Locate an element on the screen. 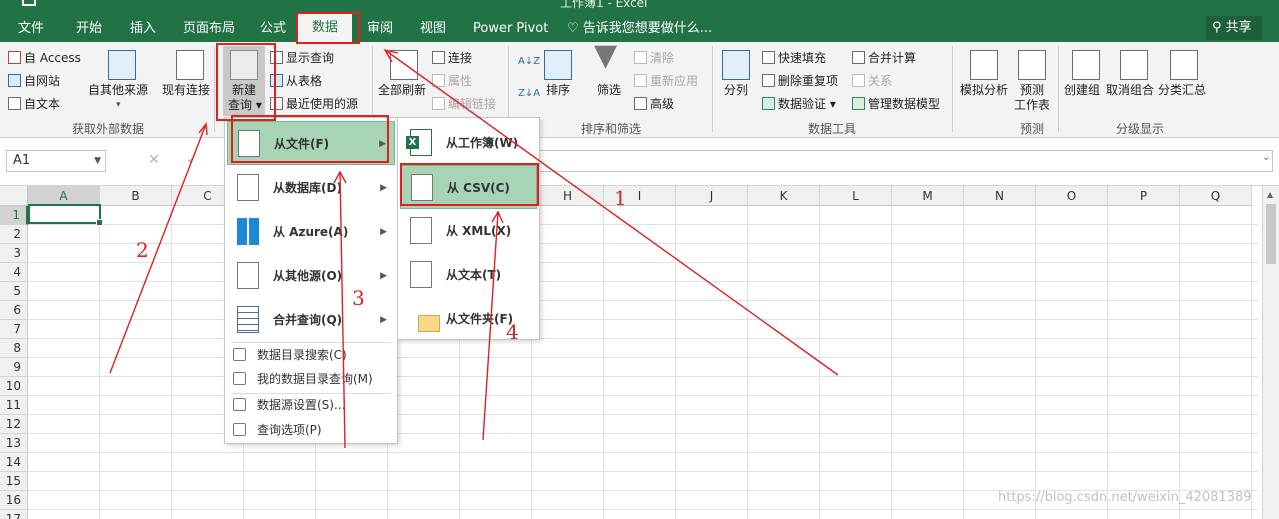 This screenshot has width=1279, height=519. properties-button: 属性 is located at coordinates (452, 81).